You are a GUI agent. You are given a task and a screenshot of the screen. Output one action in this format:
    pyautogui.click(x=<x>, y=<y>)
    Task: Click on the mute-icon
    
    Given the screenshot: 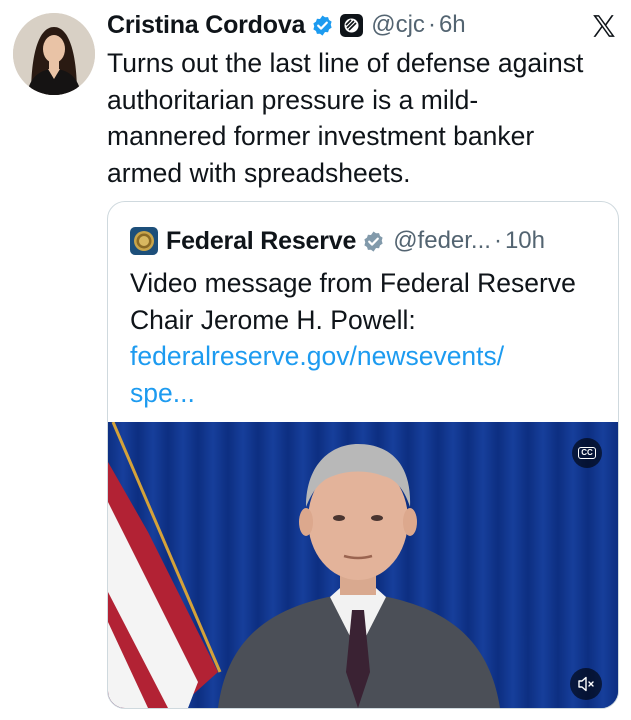 What is the action you would take?
    pyautogui.click(x=586, y=684)
    